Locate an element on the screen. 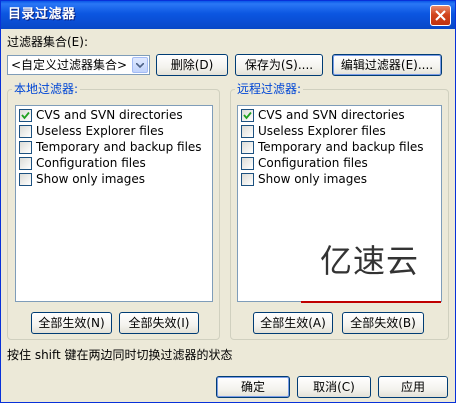 This screenshot has width=456, height=403. remote-filter-item: CVS and SVN directories is located at coordinates (331, 115).